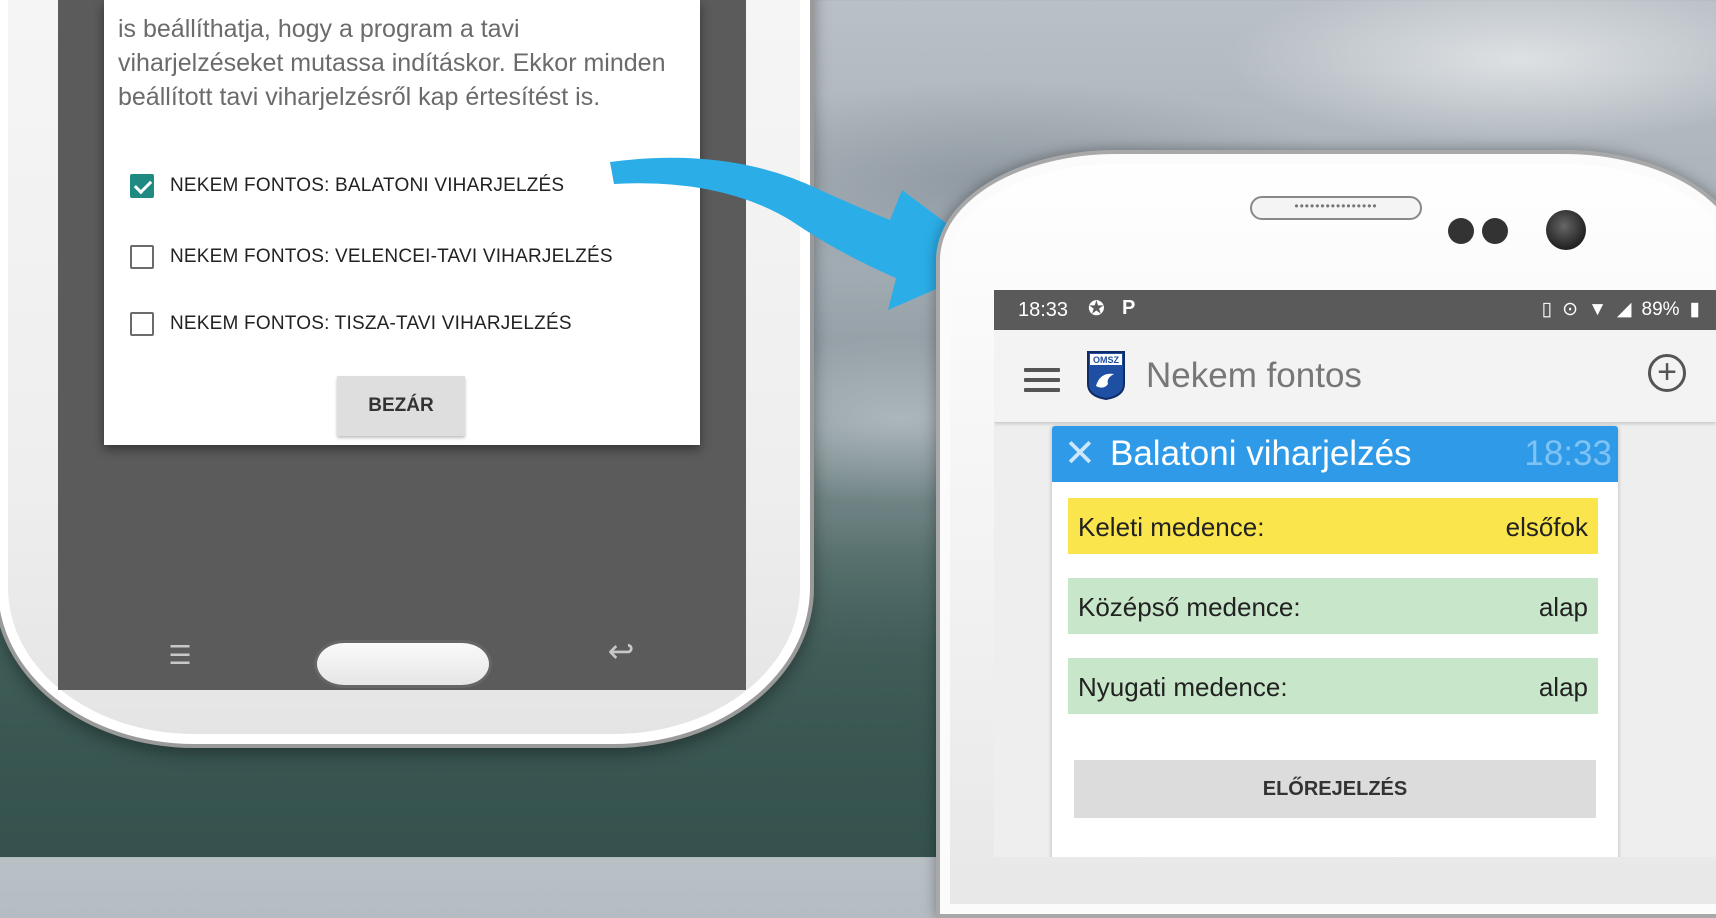  What do you see at coordinates (1261, 453) in the screenshot?
I see `card-title: Balatoni viharjelzés` at bounding box center [1261, 453].